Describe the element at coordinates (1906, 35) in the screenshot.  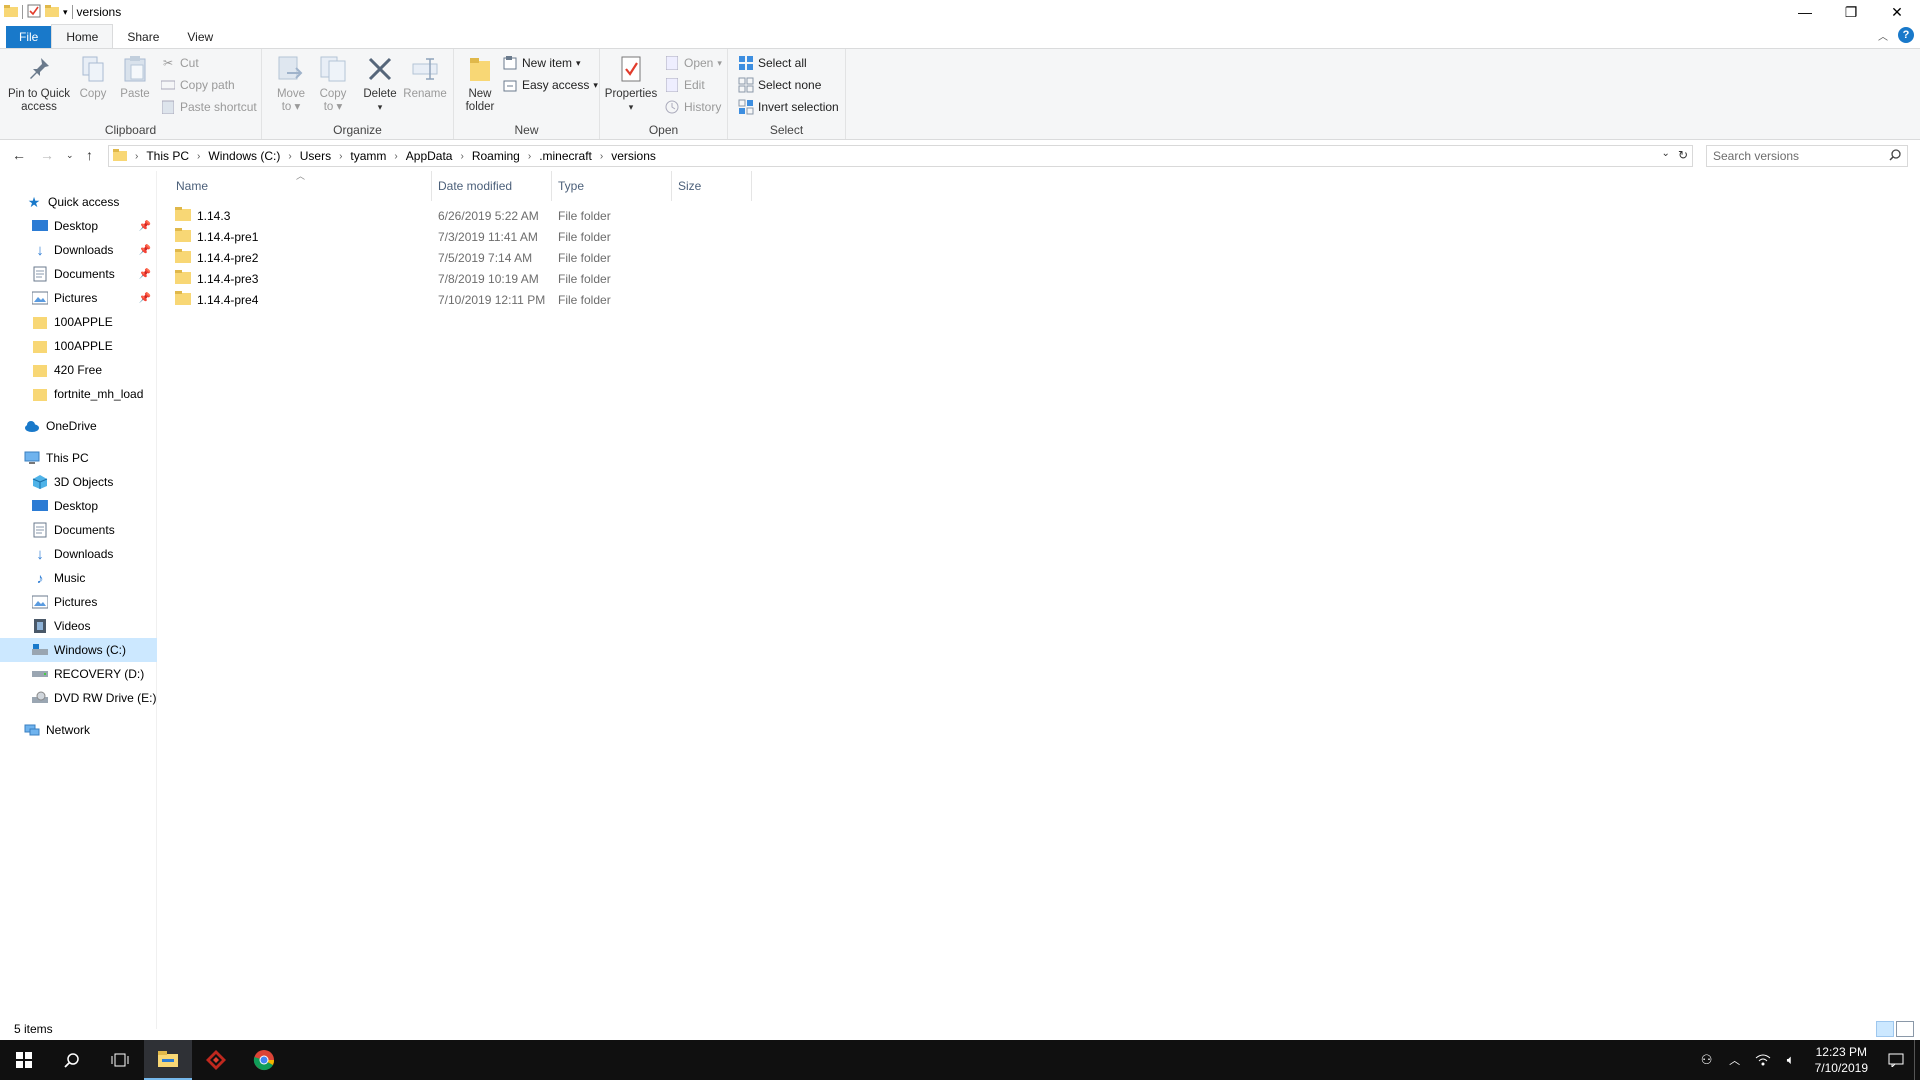
I see `help-icon: ?` at that location.